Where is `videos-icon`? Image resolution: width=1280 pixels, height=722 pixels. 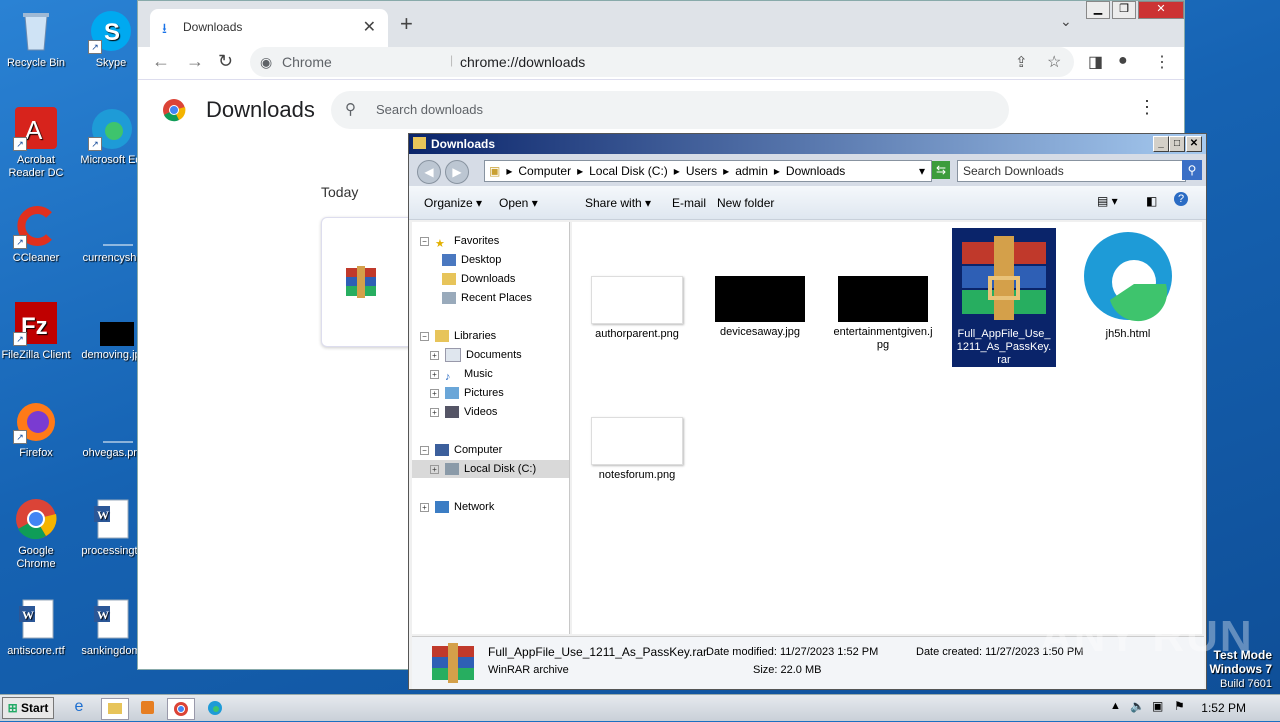
videos-icon is located at coordinates (452, 412).